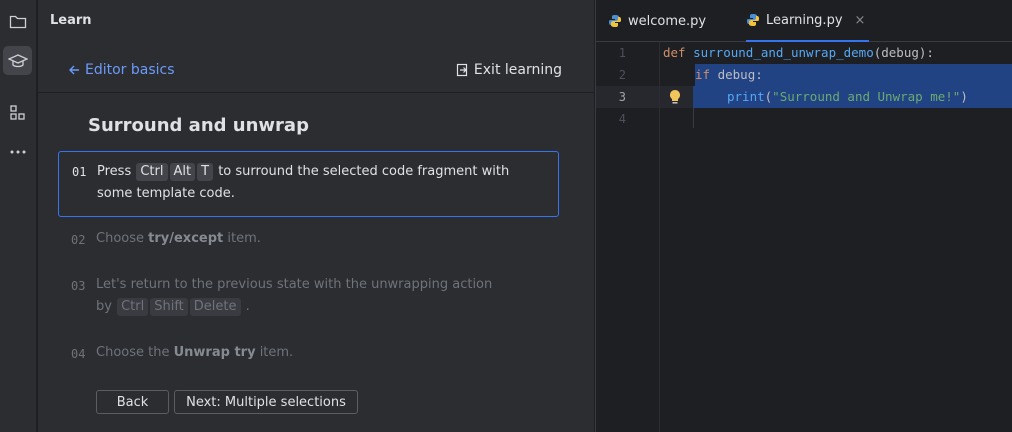 Image resolution: width=1012 pixels, height=432 pixels. What do you see at coordinates (316, 71) in the screenshot?
I see `lesson-nav: Editor basics Exit learning` at bounding box center [316, 71].